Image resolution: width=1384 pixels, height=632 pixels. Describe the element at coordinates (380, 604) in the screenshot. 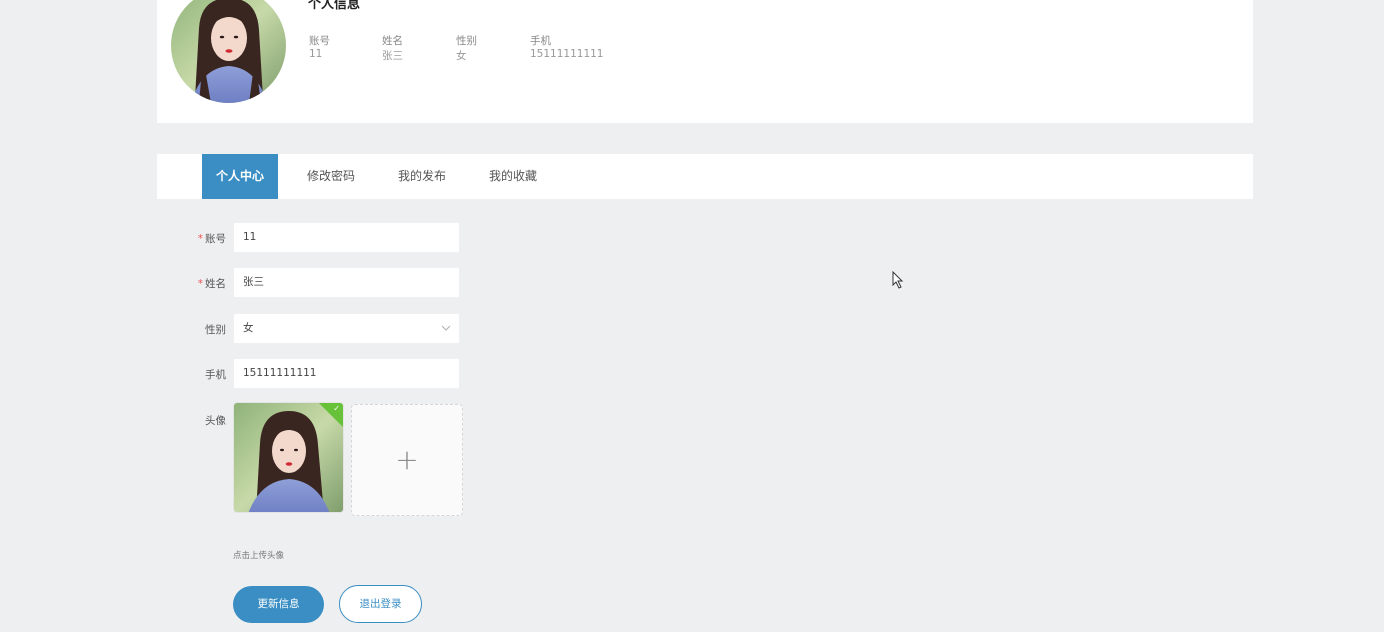

I see `logout-button: 退出登录` at that location.